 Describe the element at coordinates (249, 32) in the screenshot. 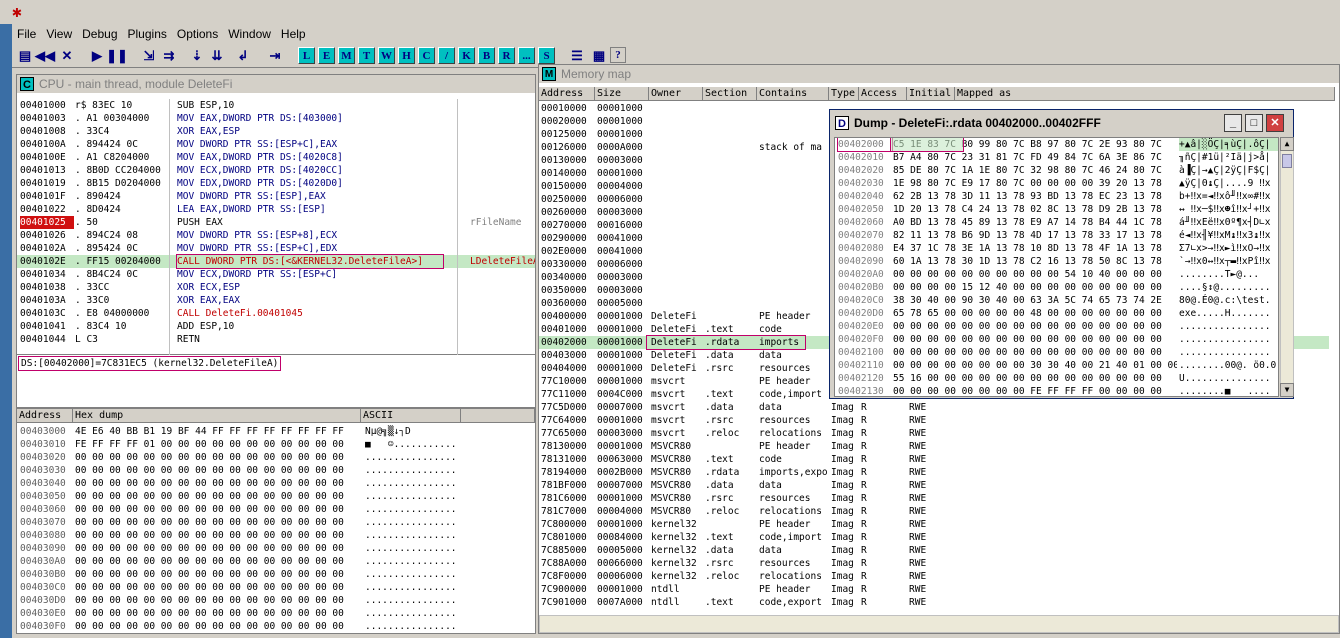

I see `menu-window: Window` at that location.